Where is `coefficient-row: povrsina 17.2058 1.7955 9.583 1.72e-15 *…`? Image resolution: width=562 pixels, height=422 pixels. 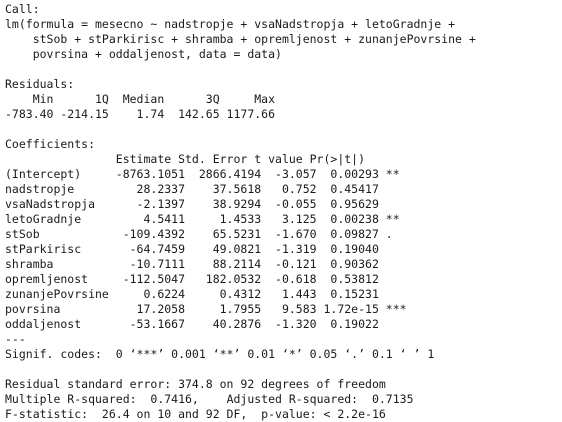 coefficient-row: povrsina 17.2058 1.7955 9.583 1.72e-15 *… is located at coordinates (206, 309).